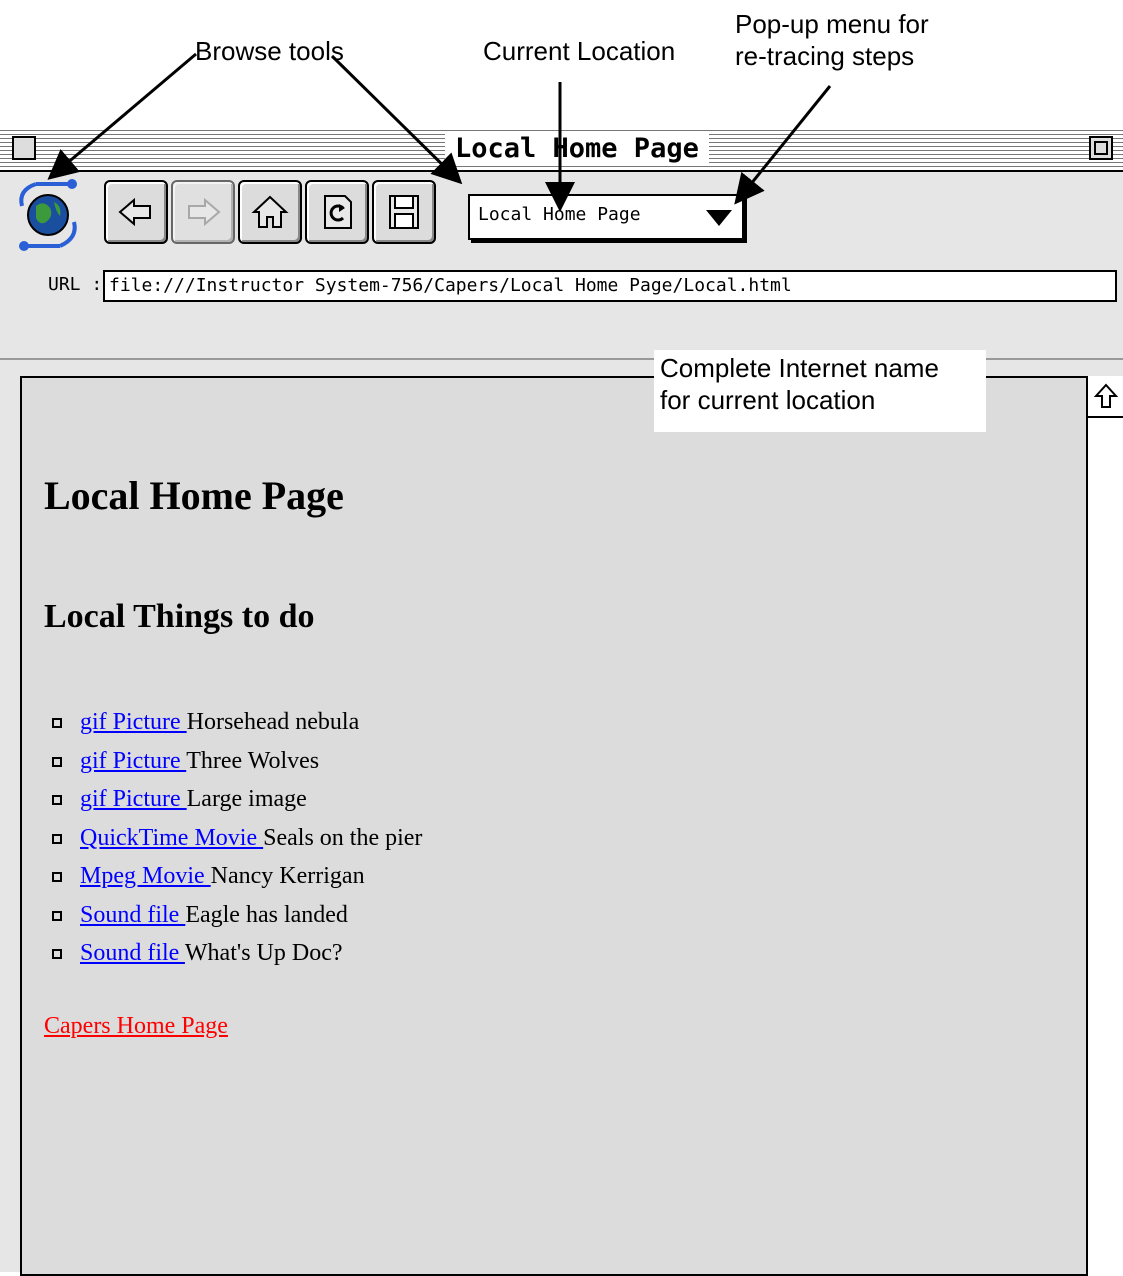 Image resolution: width=1123 pixels, height=1276 pixels. I want to click on annotation-popup-line2: re-tracing steps, so click(825, 56).